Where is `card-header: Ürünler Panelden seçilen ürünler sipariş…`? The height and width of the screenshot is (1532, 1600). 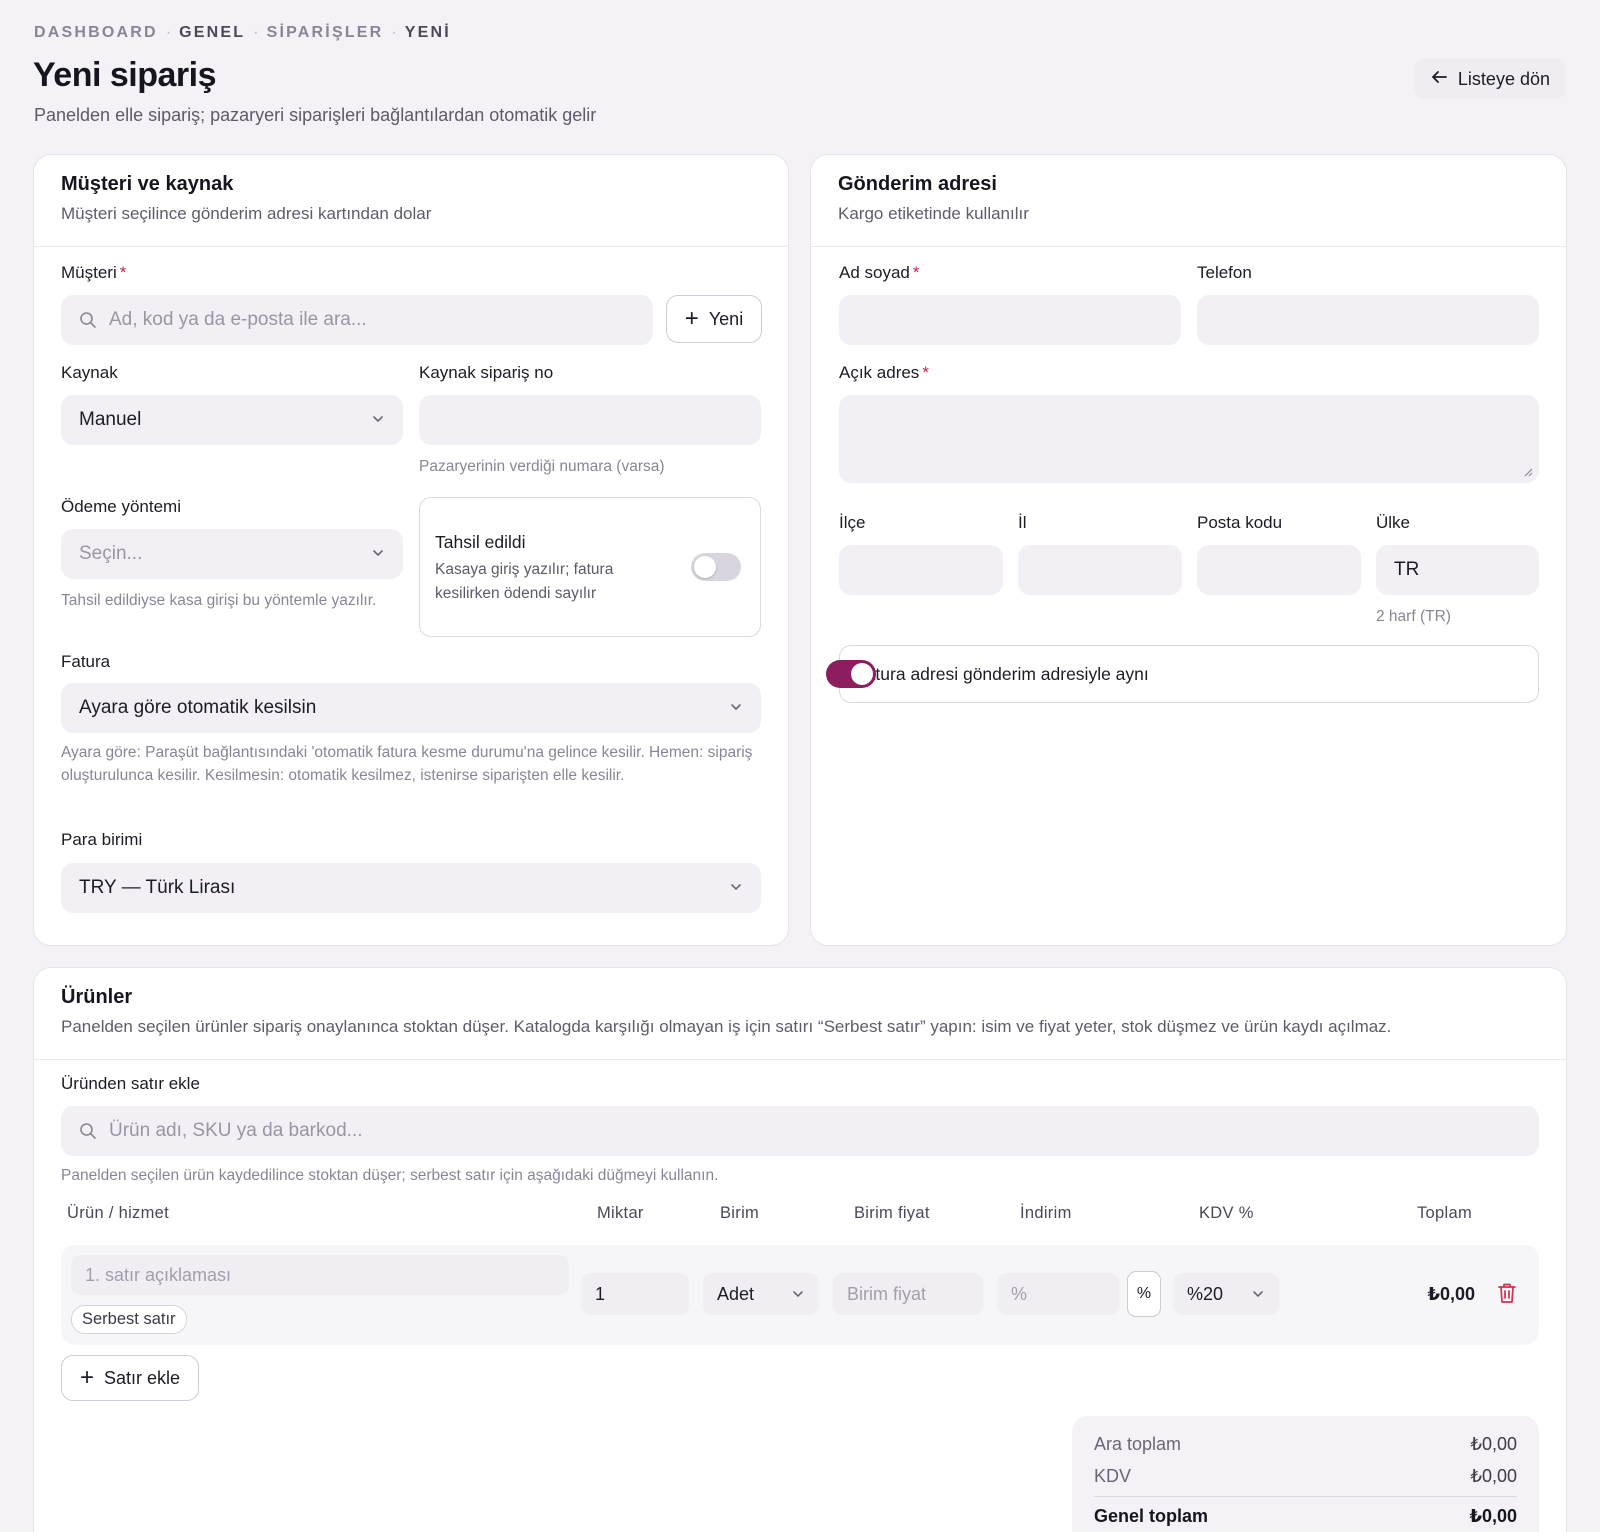
card-header: Ürünler Panelden seçilen ürünler sipariş… is located at coordinates (800, 1014).